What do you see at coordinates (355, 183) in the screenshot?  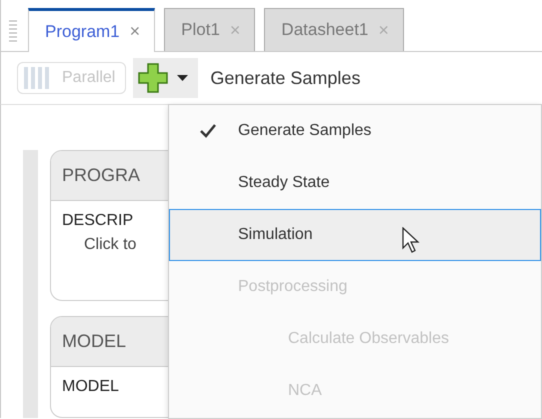 I see `menu-item: Steady State` at bounding box center [355, 183].